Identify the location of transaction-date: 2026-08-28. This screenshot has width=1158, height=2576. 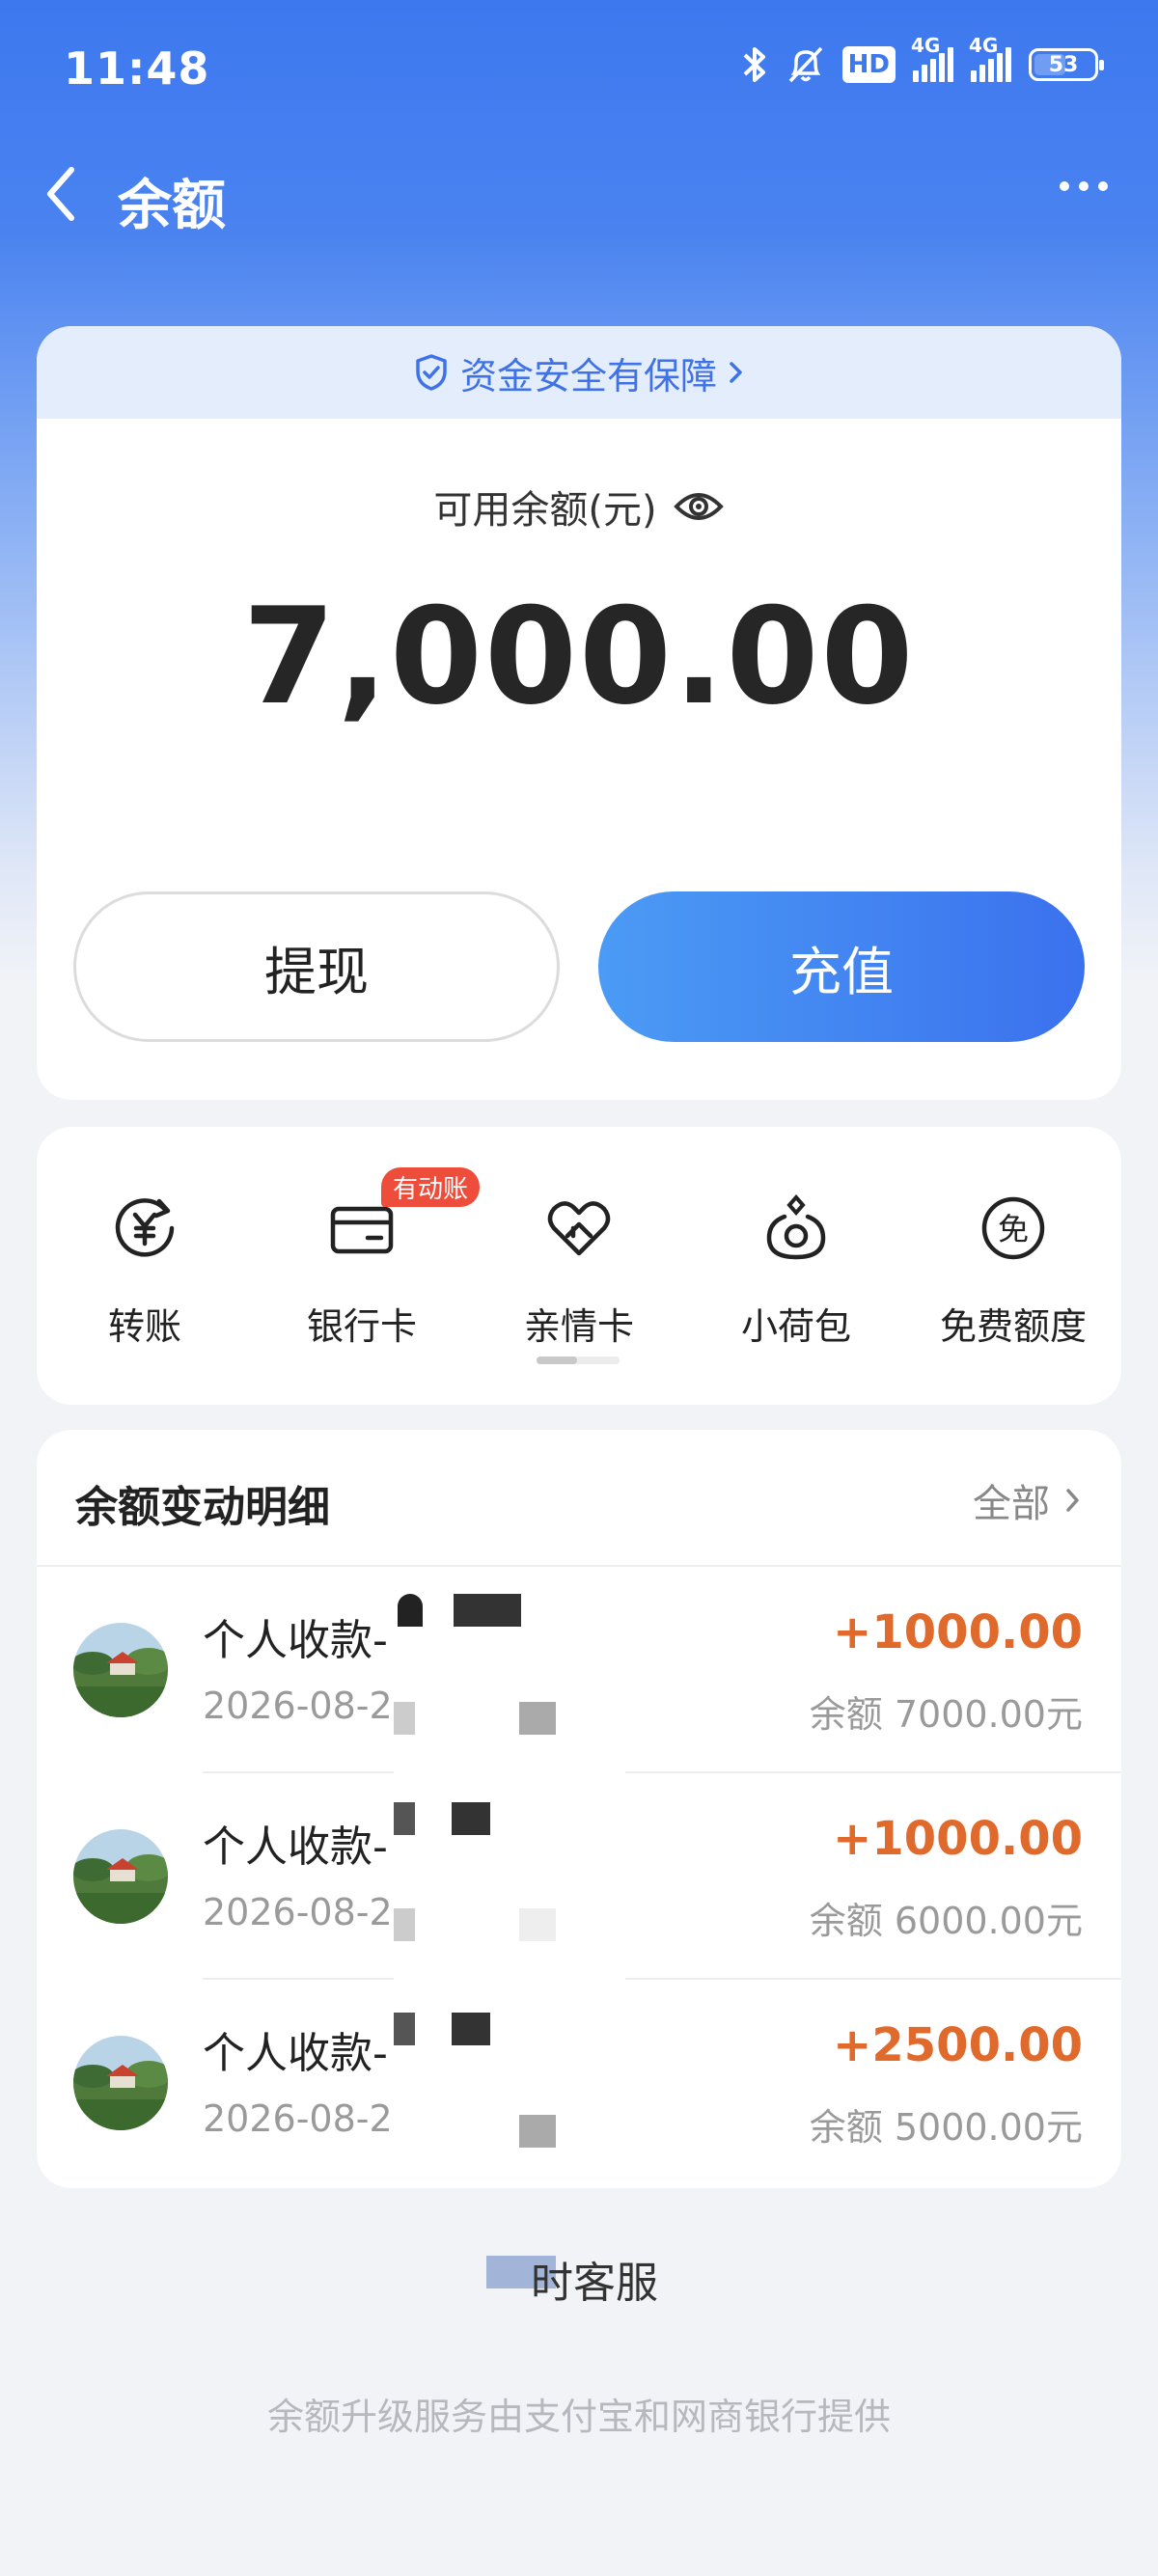
(309, 2119).